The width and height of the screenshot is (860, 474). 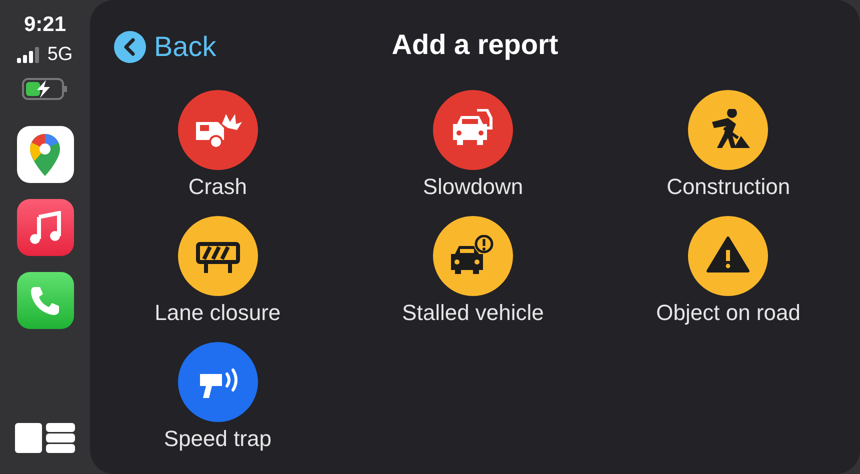 What do you see at coordinates (473, 144) in the screenshot?
I see `report-option: Slowdown` at bounding box center [473, 144].